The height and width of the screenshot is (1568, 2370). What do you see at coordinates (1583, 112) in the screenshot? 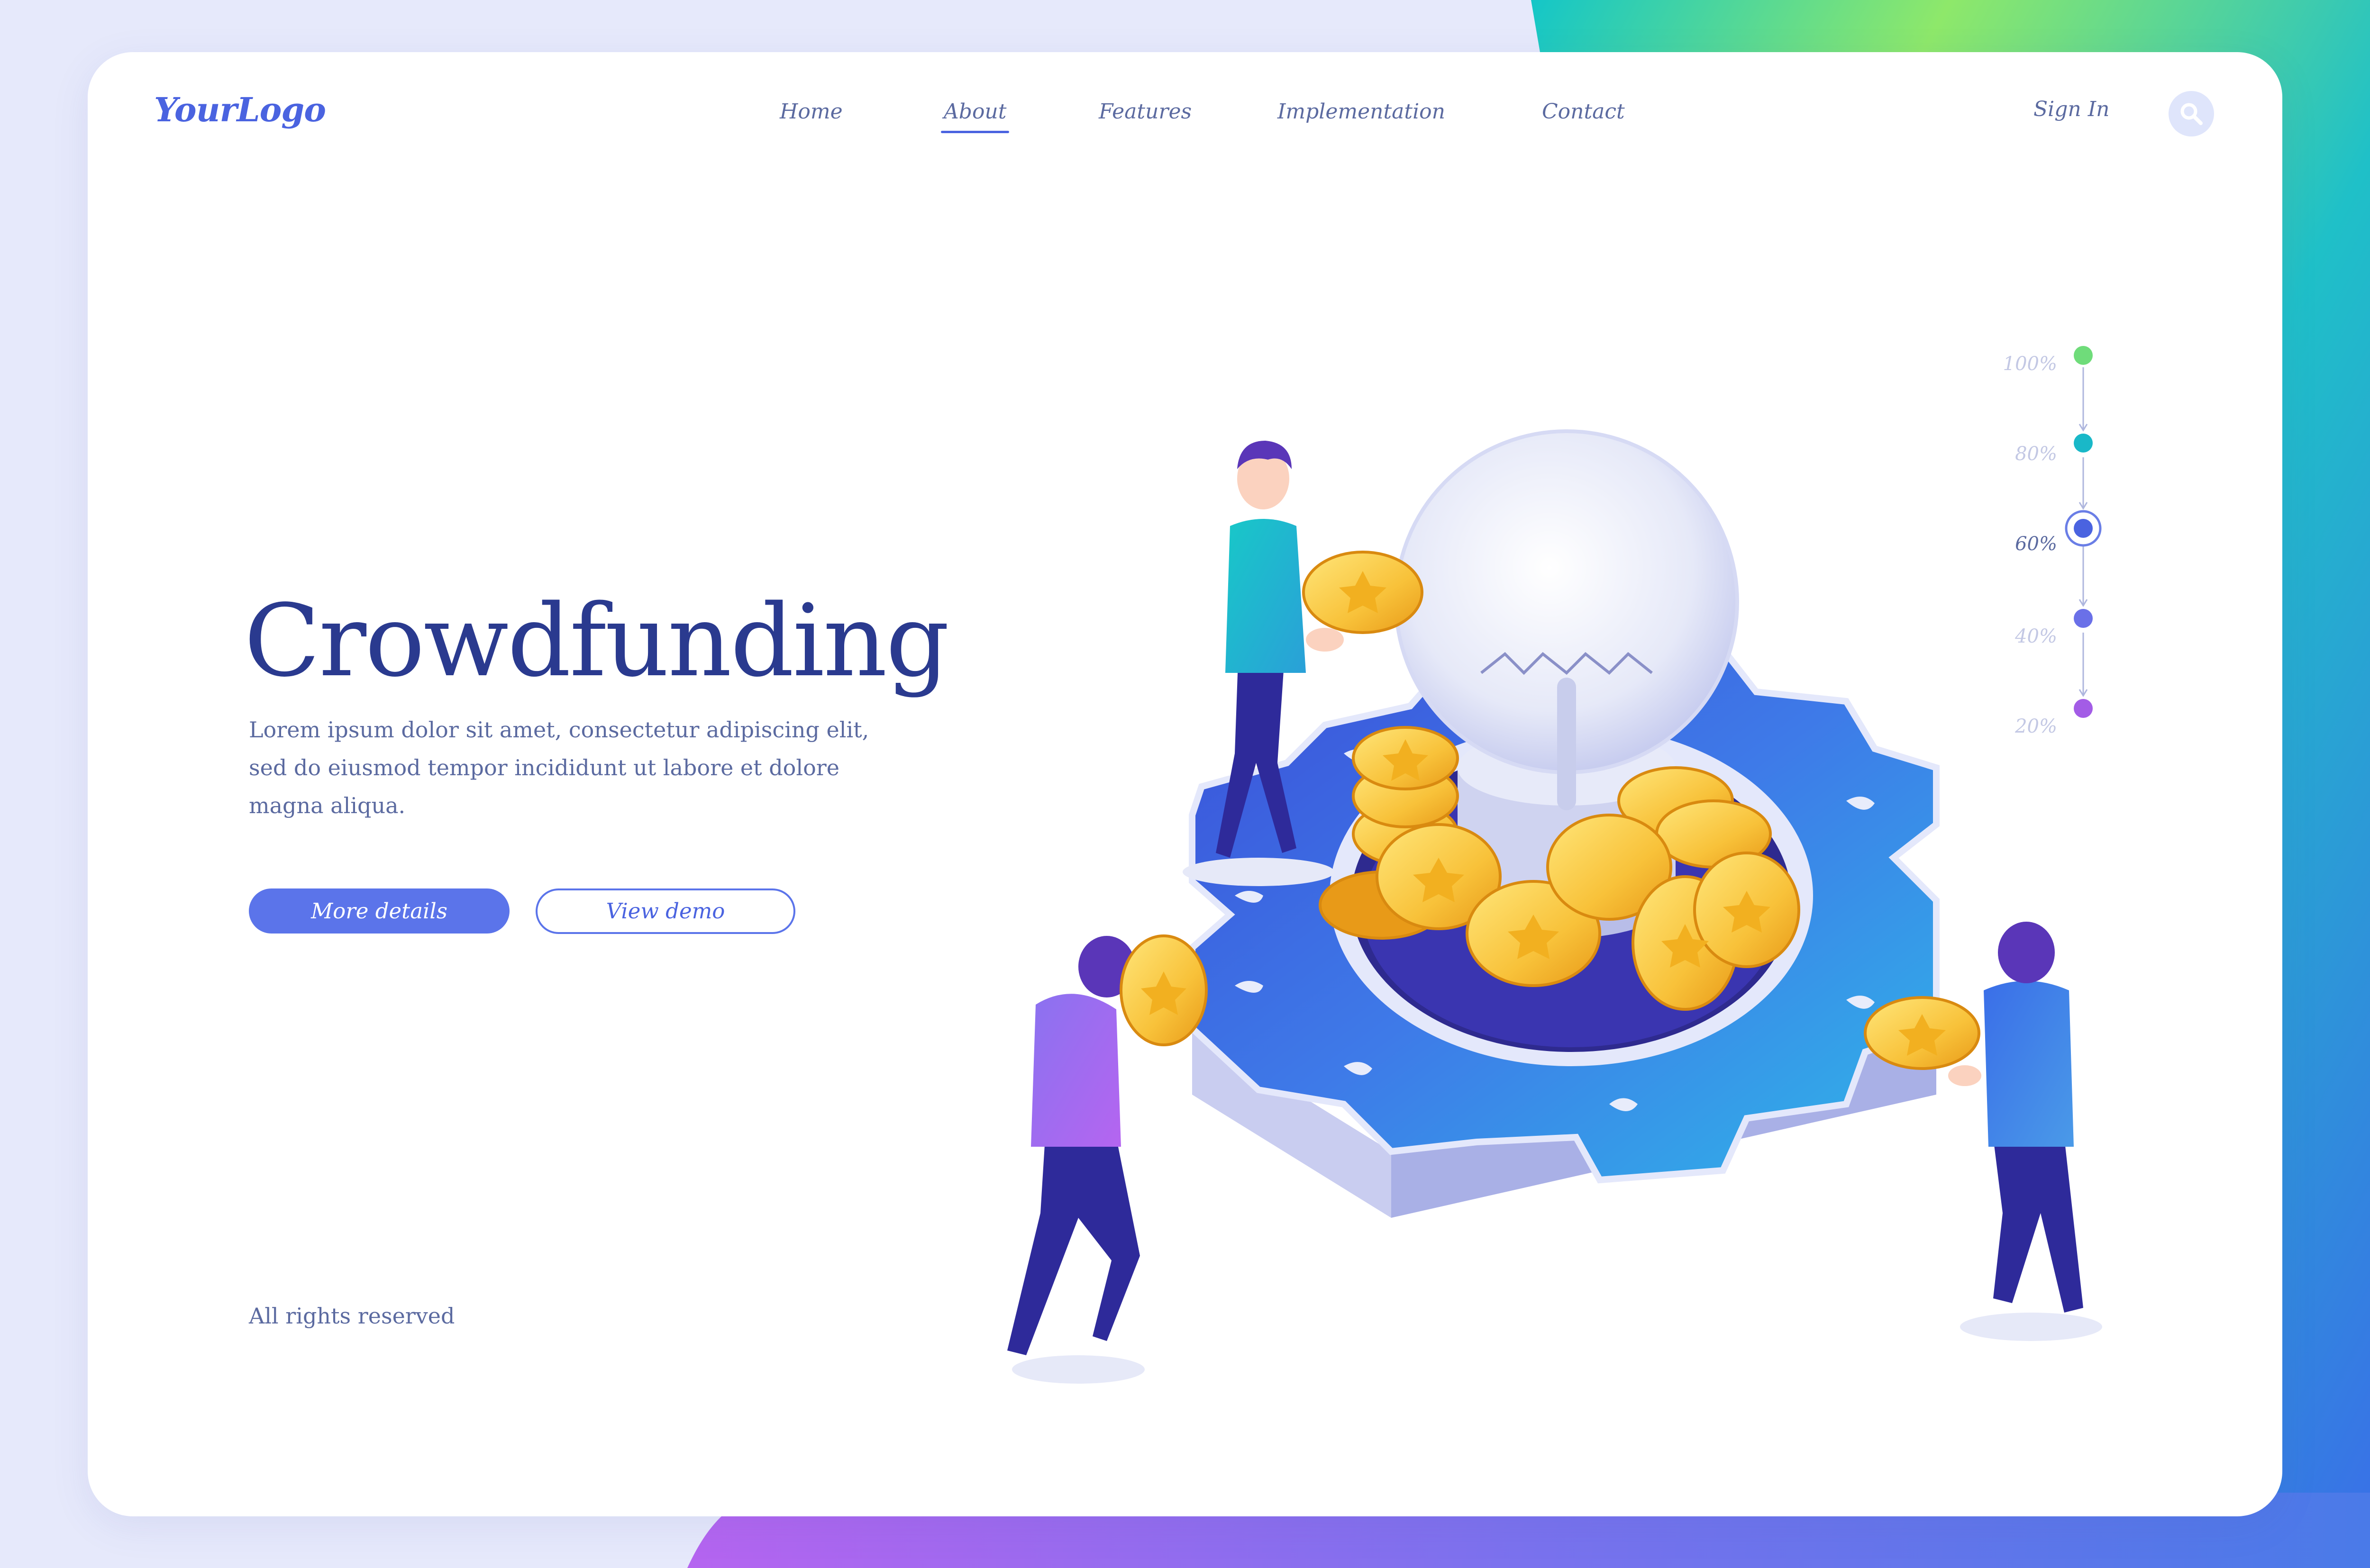
I see `nav-contact: Contact` at bounding box center [1583, 112].